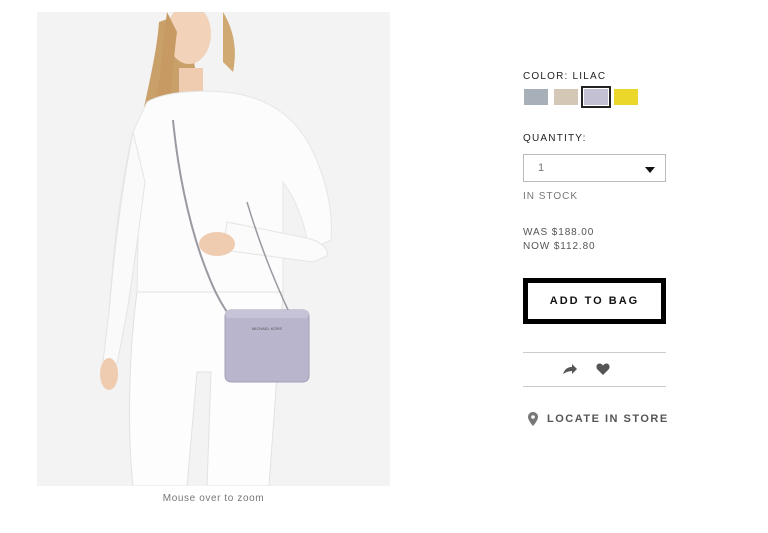 This screenshot has width=768, height=533. I want to click on price-was: WAS $188.00, so click(559, 232).